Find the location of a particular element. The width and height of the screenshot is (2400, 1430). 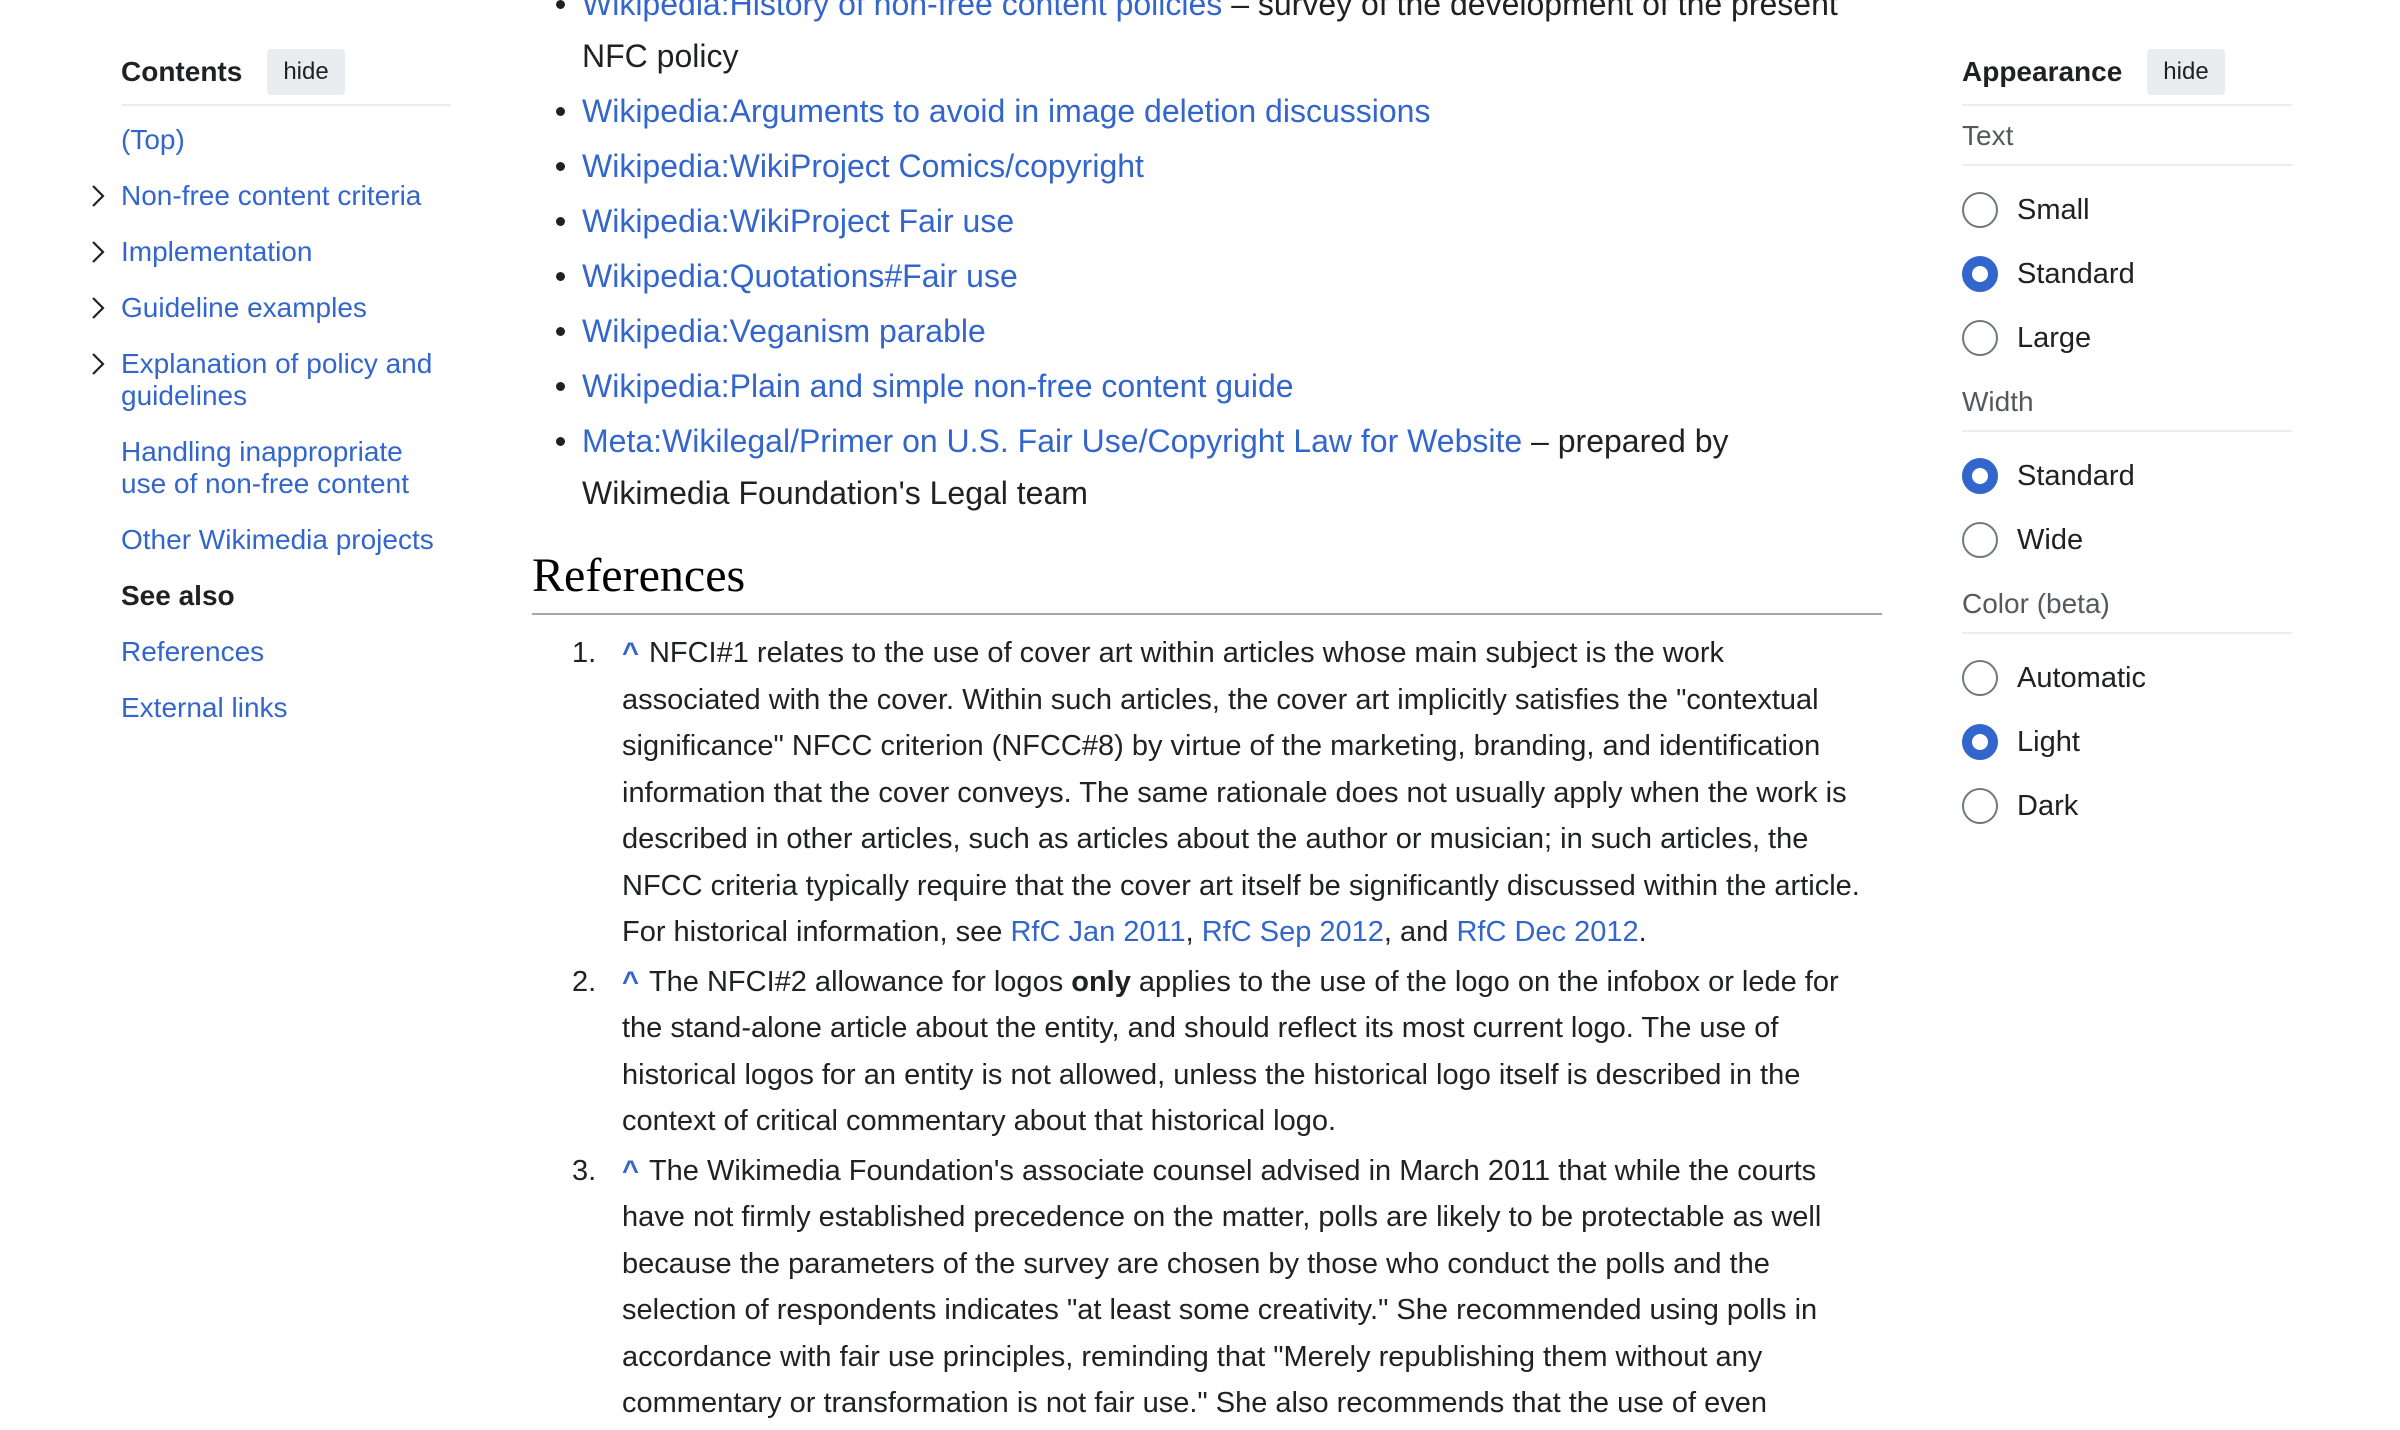

text-size-standard-option: Standard is located at coordinates (2127, 274).